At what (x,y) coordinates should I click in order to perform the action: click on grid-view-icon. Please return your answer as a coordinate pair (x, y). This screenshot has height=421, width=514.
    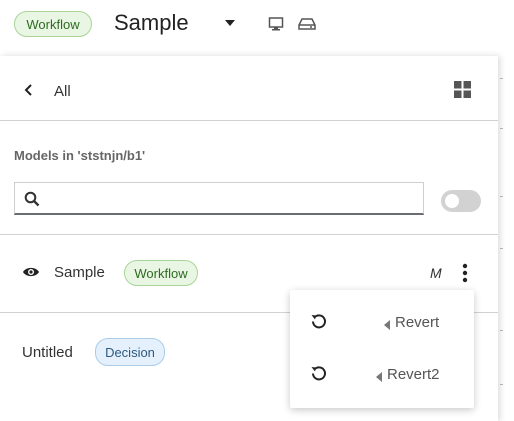
    Looking at the image, I should click on (462, 89).